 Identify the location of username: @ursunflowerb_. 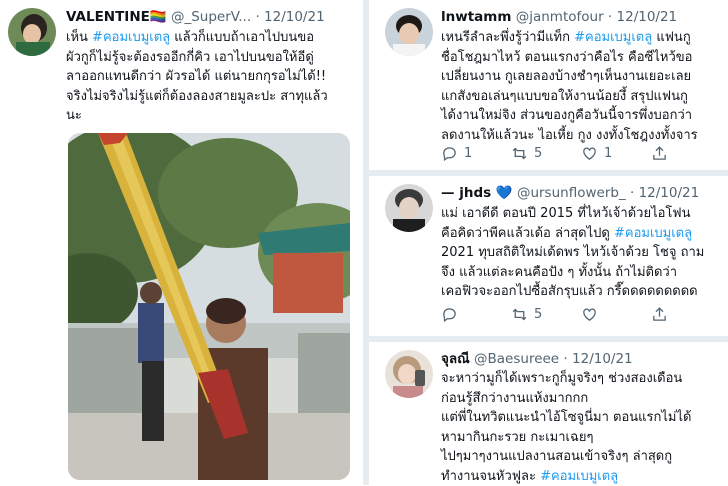
(571, 193).